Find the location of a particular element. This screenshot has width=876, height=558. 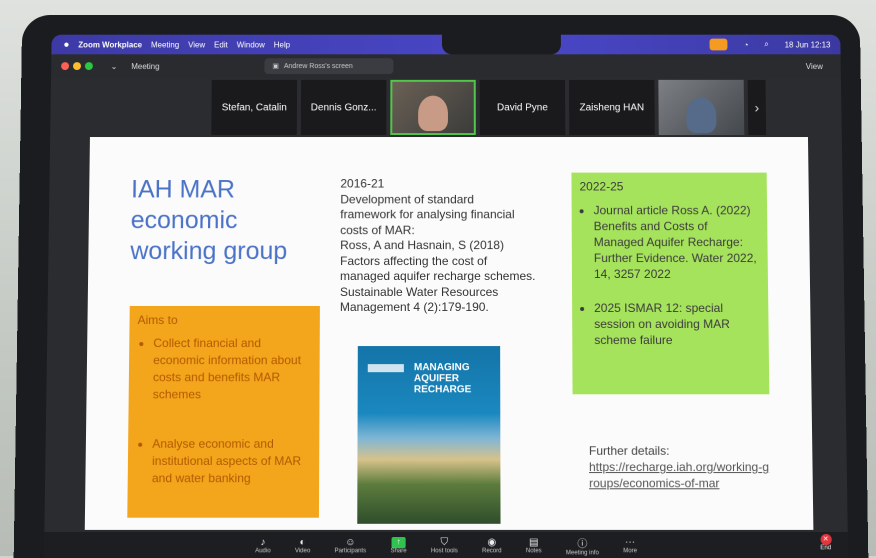

participant-tile: David Pyne is located at coordinates (522, 107).